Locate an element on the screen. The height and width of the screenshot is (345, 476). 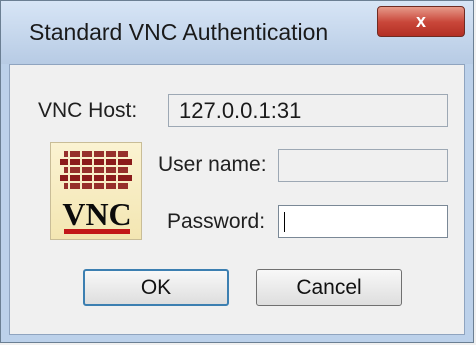
text-caret is located at coordinates (284, 222).